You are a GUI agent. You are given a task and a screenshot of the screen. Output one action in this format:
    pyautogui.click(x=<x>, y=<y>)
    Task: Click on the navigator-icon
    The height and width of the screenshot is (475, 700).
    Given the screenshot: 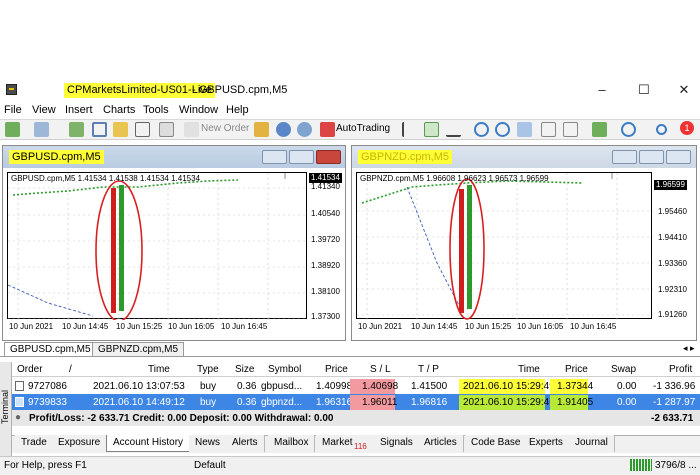 What is the action you would take?
    pyautogui.click(x=120, y=129)
    